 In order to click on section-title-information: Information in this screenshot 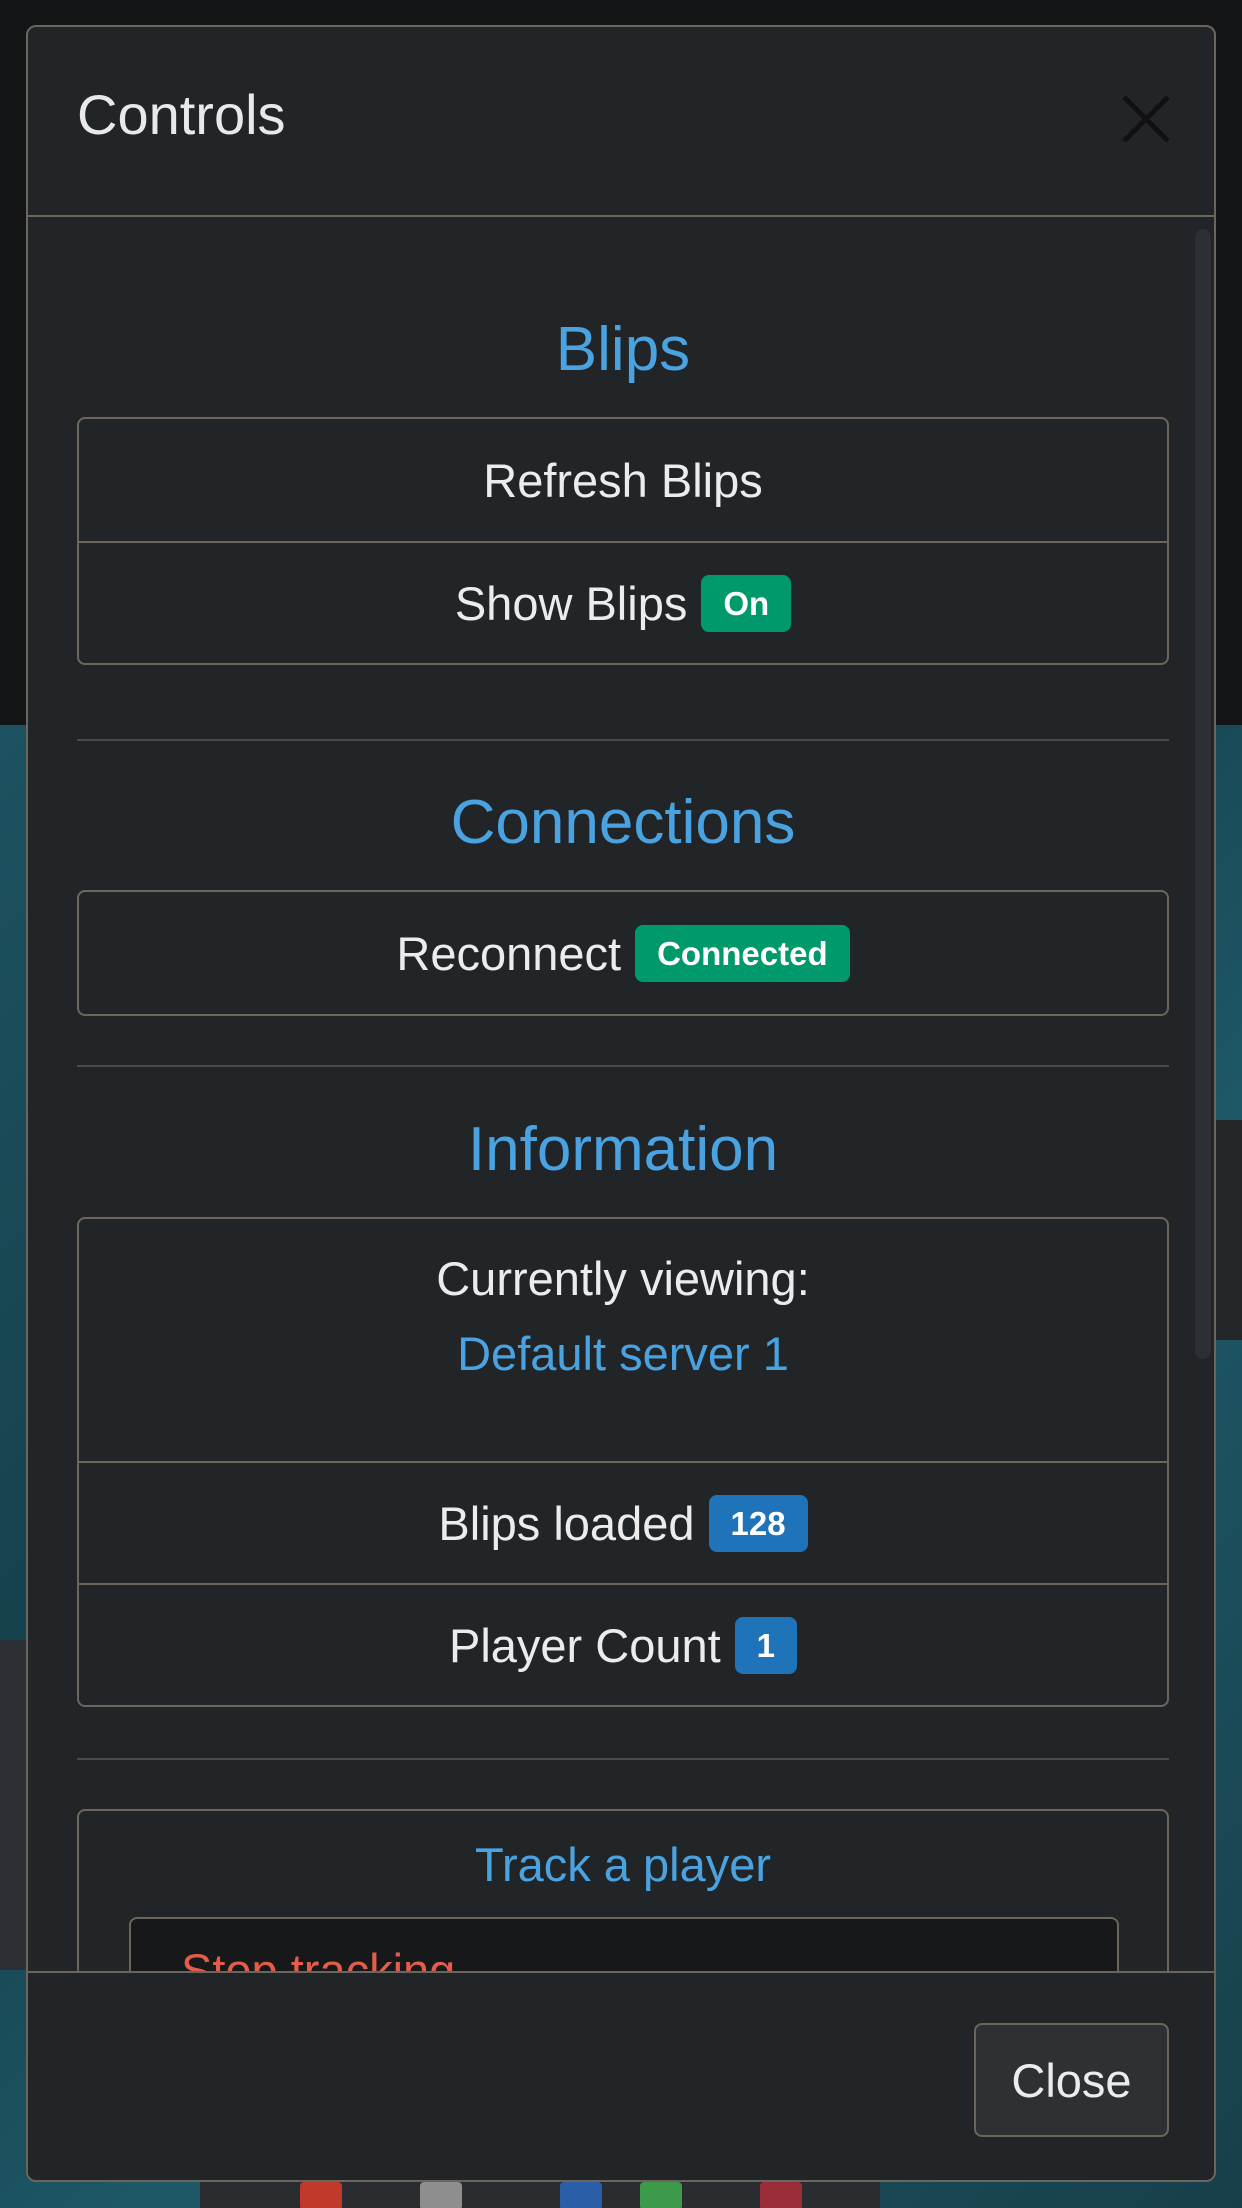, I will do `click(623, 1149)`.